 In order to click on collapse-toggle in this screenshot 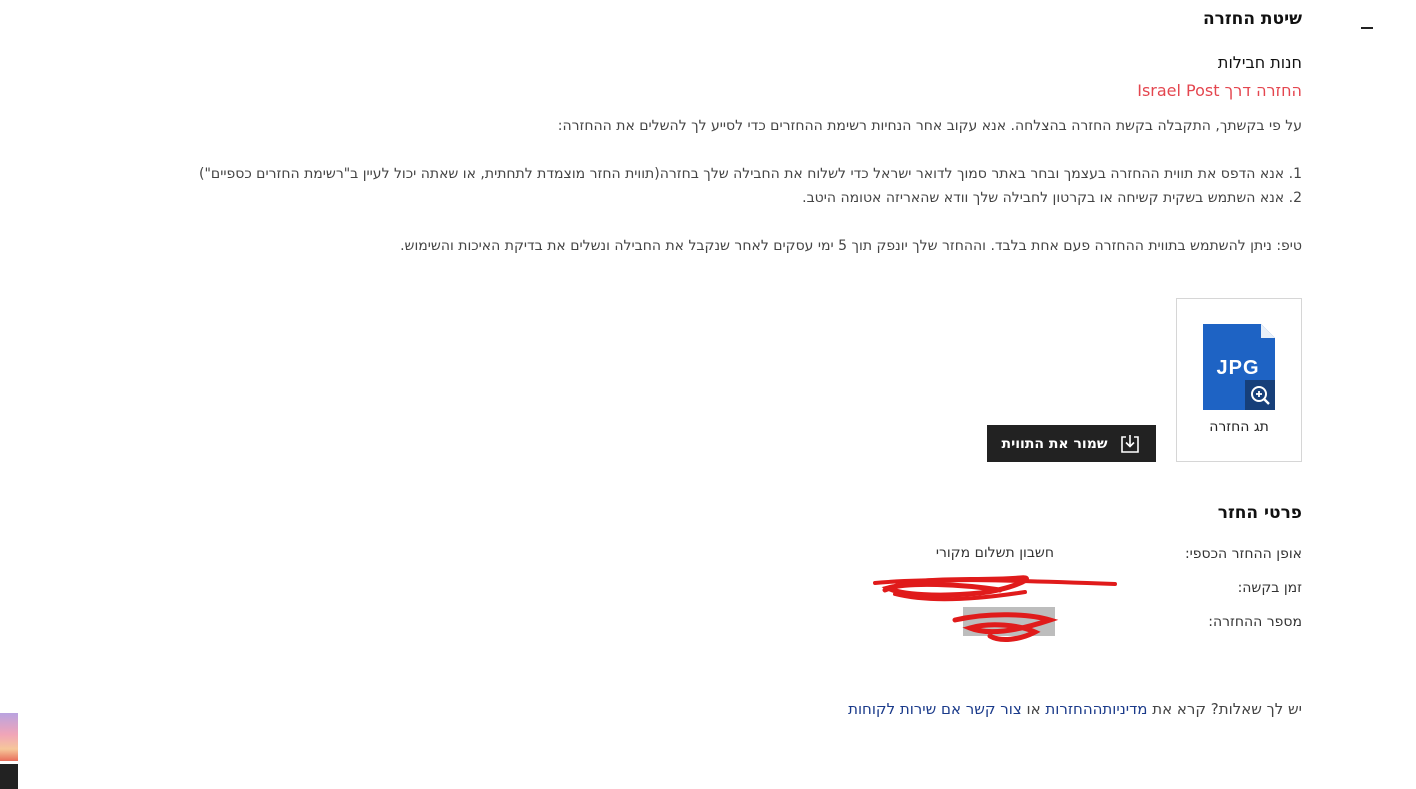, I will do `click(1367, 28)`.